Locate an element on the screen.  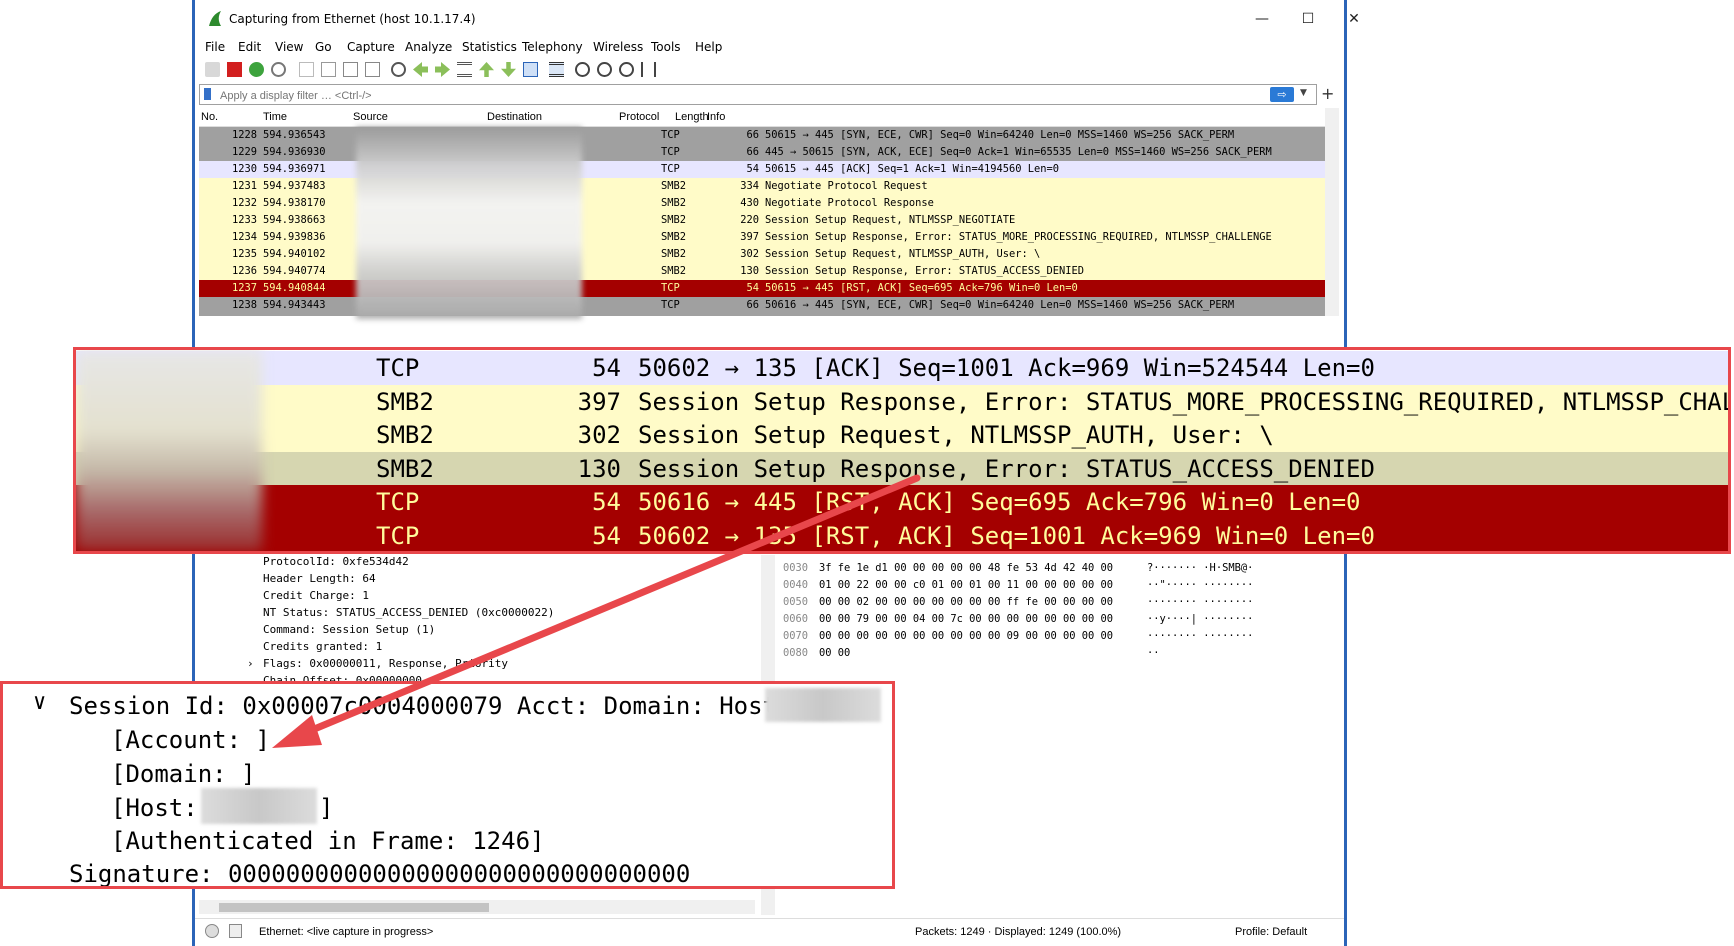
packet-no: 1236 is located at coordinates (244, 271).